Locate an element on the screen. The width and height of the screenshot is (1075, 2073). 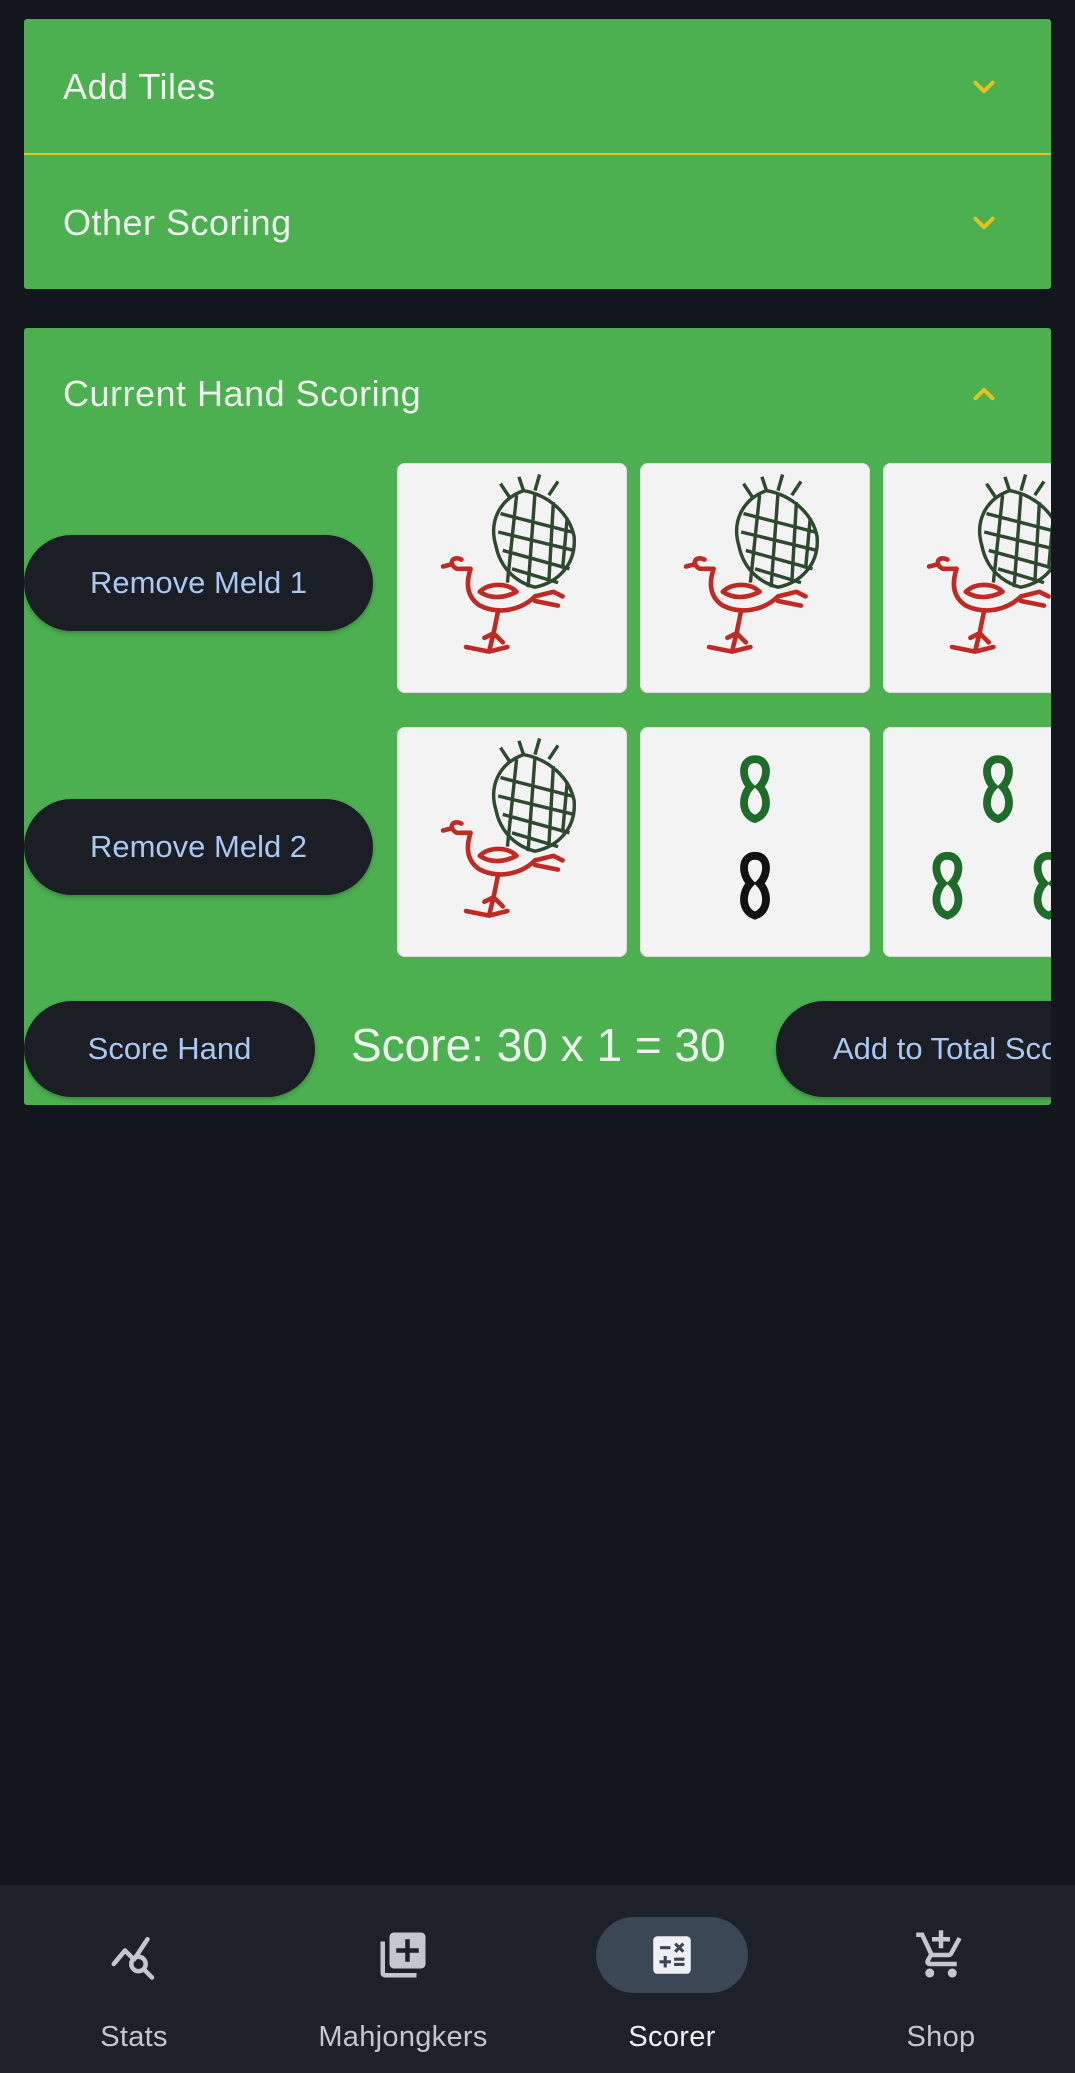
accordion-panel-top: Add Tiles Other Scoring is located at coordinates (537, 154).